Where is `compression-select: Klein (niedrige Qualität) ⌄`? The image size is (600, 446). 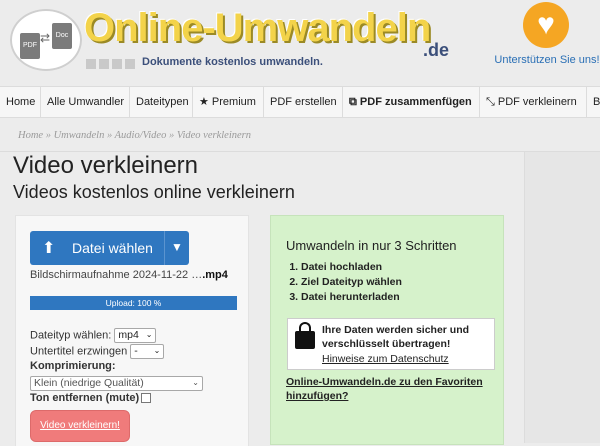
compression-select: Klein (niedrige Qualität) ⌄ is located at coordinates (116, 383).